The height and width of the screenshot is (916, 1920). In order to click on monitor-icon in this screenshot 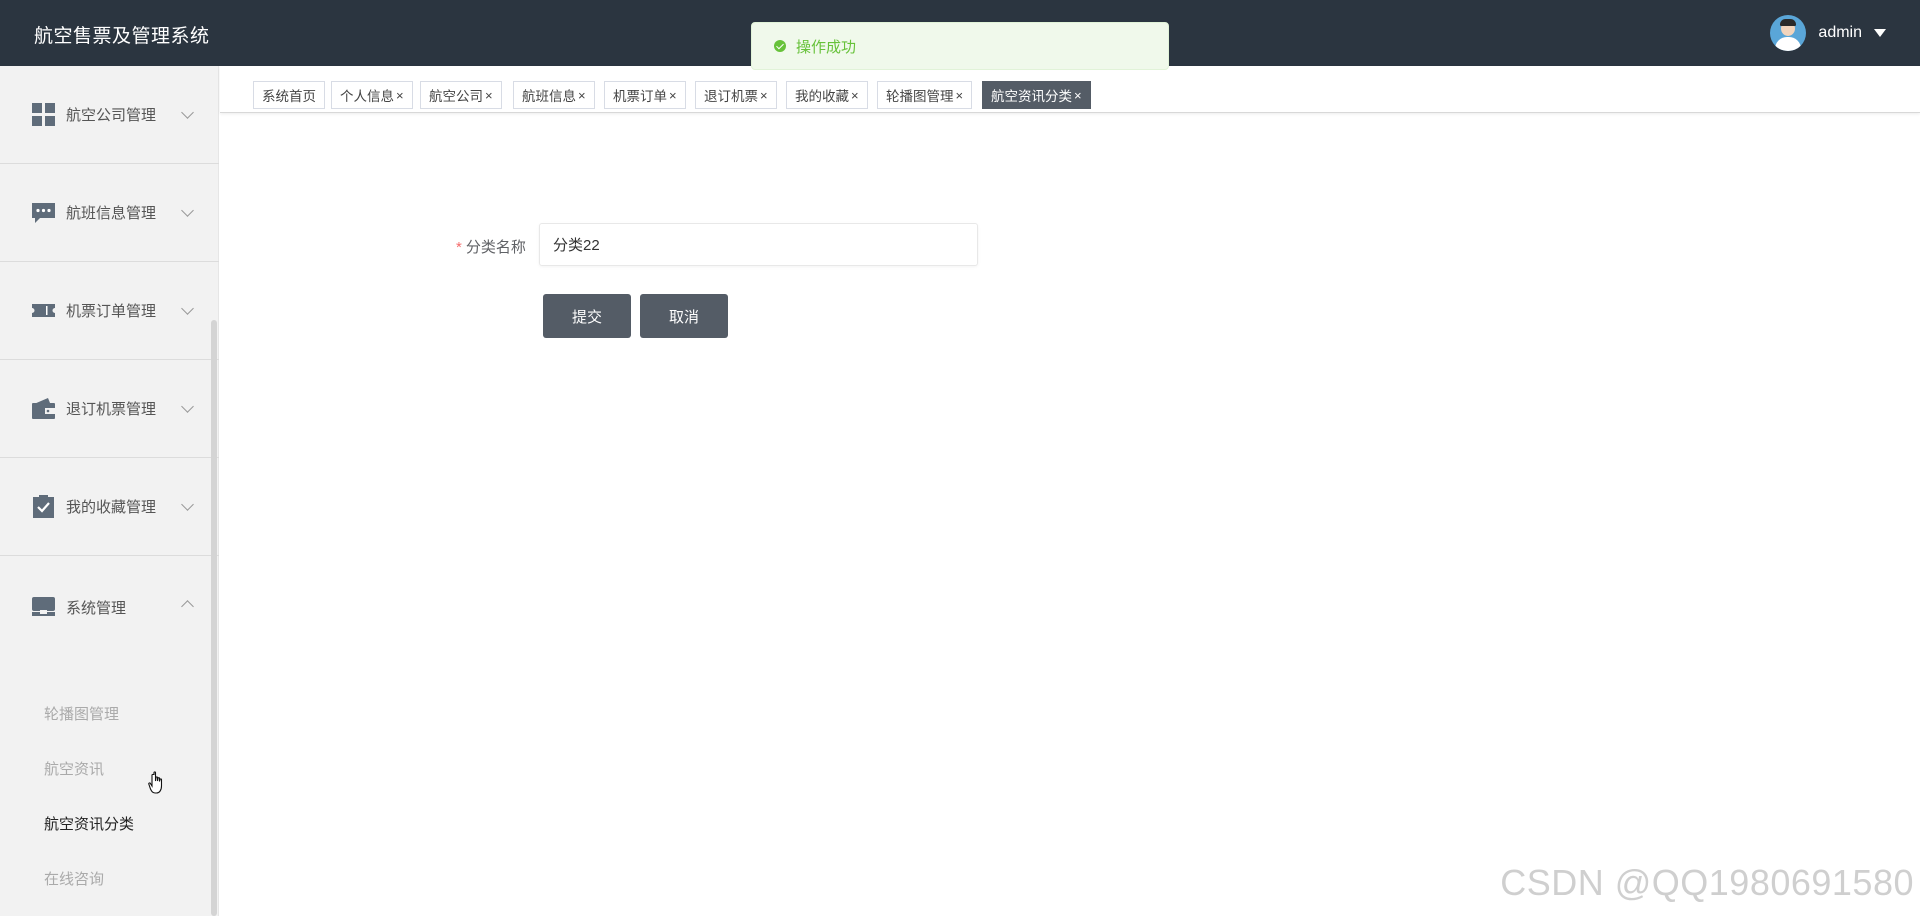, I will do `click(43, 606)`.